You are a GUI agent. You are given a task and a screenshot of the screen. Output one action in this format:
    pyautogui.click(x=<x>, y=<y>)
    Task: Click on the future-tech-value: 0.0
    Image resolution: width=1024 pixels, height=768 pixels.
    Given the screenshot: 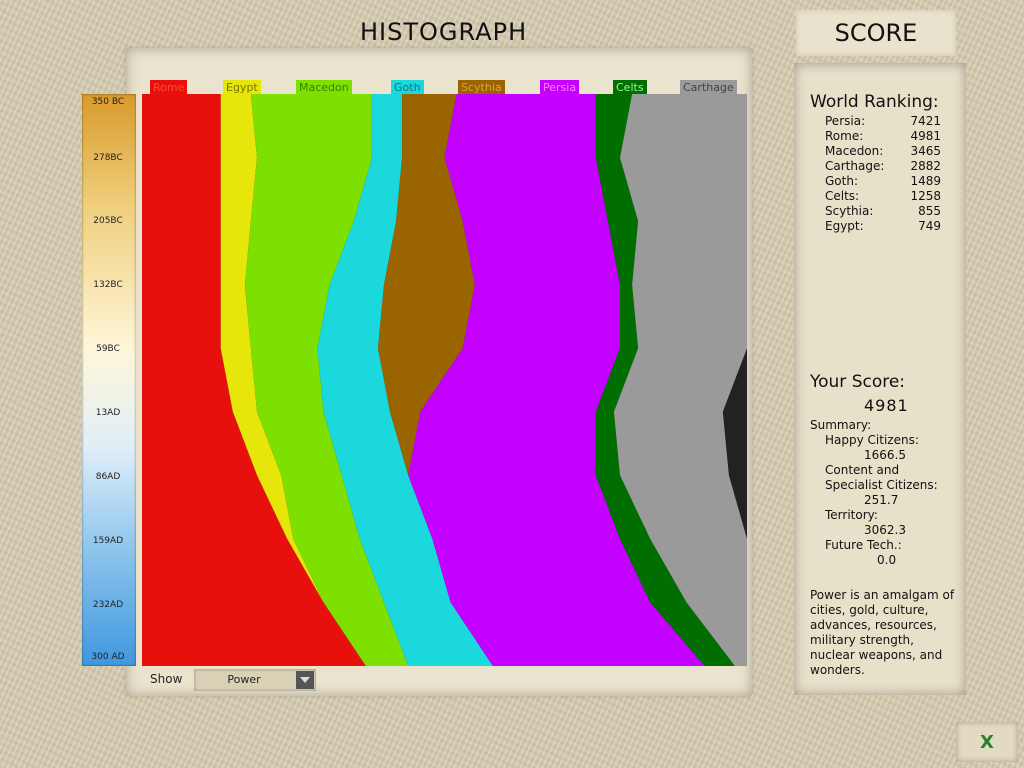 What is the action you would take?
    pyautogui.click(x=887, y=560)
    